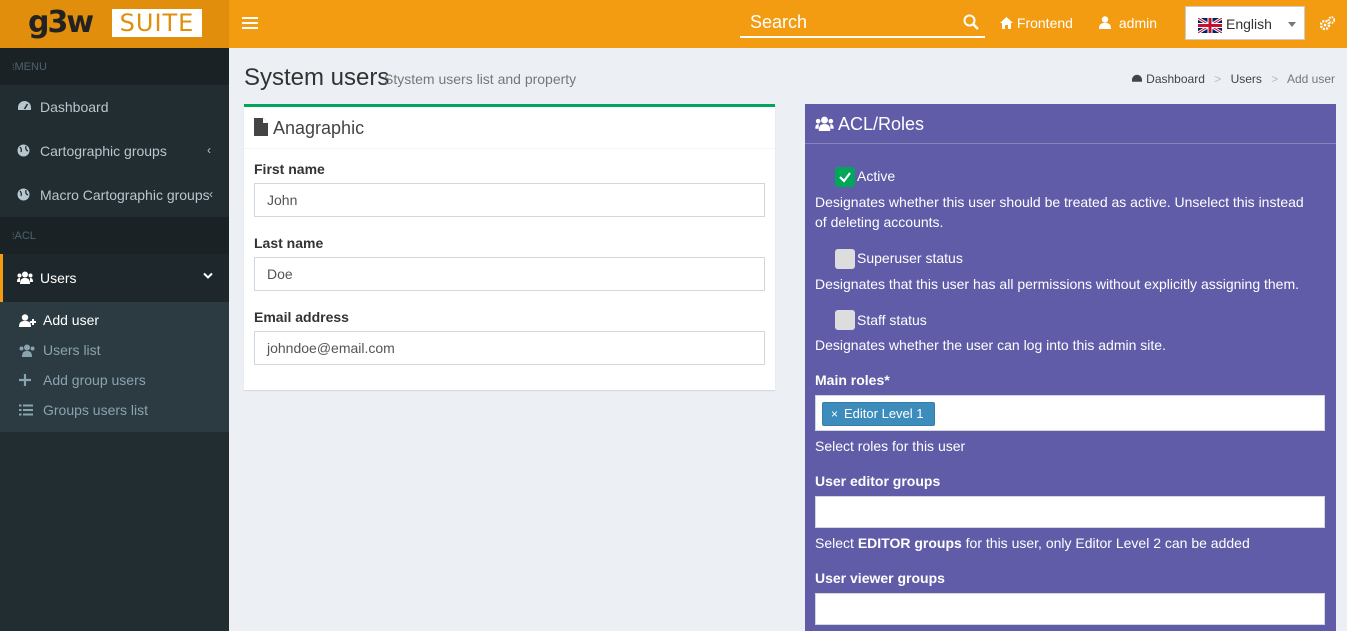  What do you see at coordinates (317, 77) in the screenshot?
I see `page-title: System users` at bounding box center [317, 77].